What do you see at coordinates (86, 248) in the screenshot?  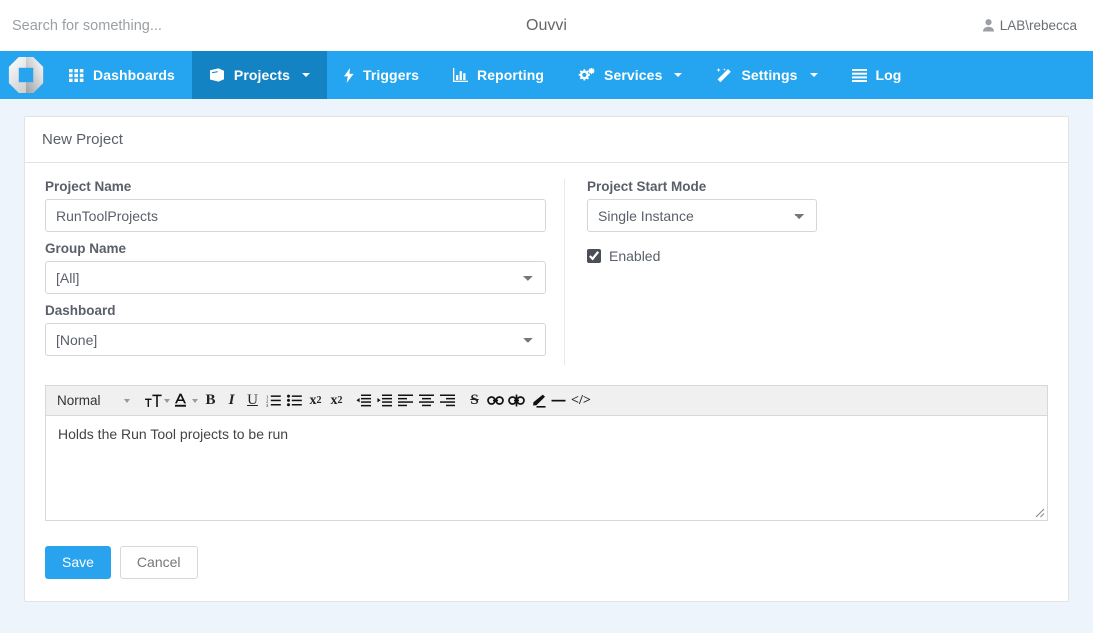 I see `group-name-label: Group Name` at bounding box center [86, 248].